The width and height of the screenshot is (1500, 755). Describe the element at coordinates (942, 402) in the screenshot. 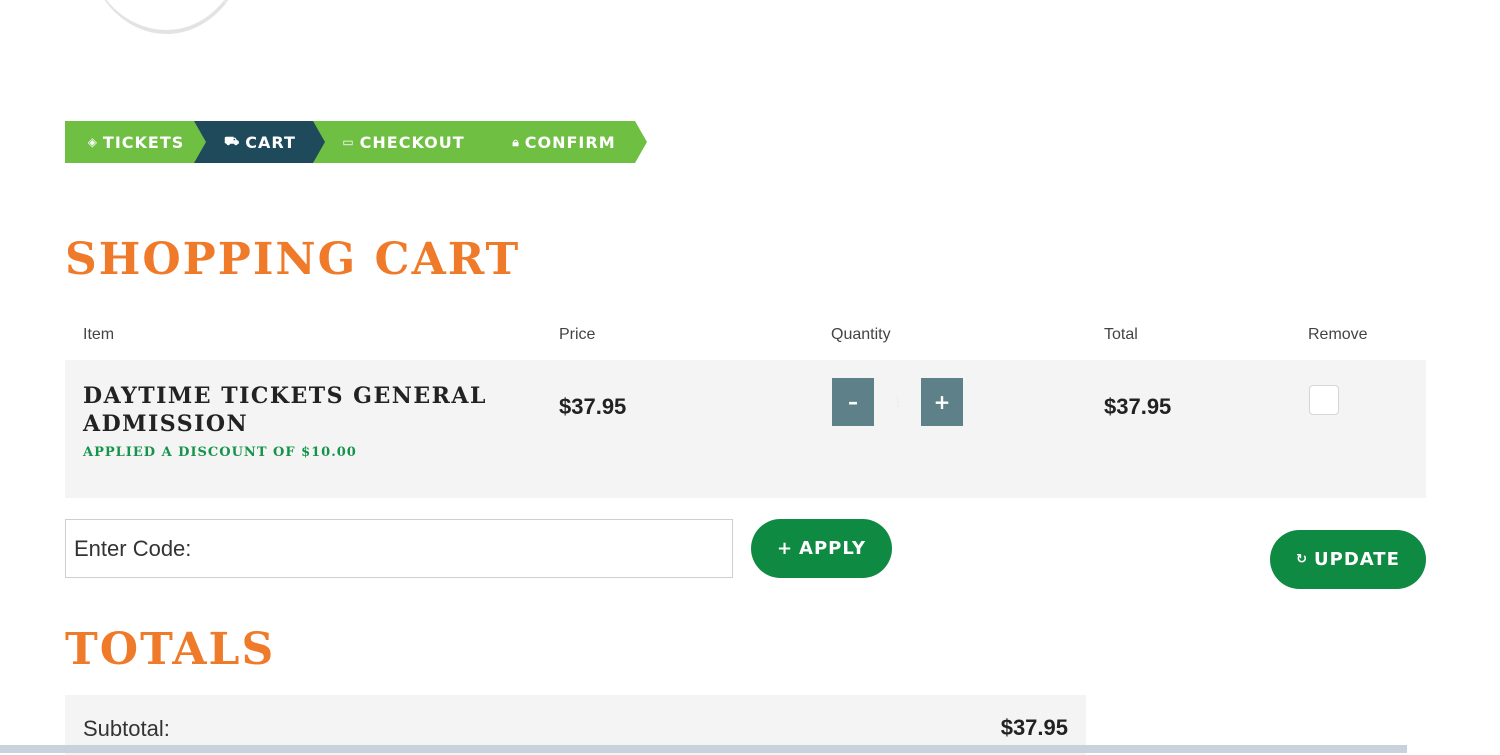

I see `quantity-increase-button: +` at that location.